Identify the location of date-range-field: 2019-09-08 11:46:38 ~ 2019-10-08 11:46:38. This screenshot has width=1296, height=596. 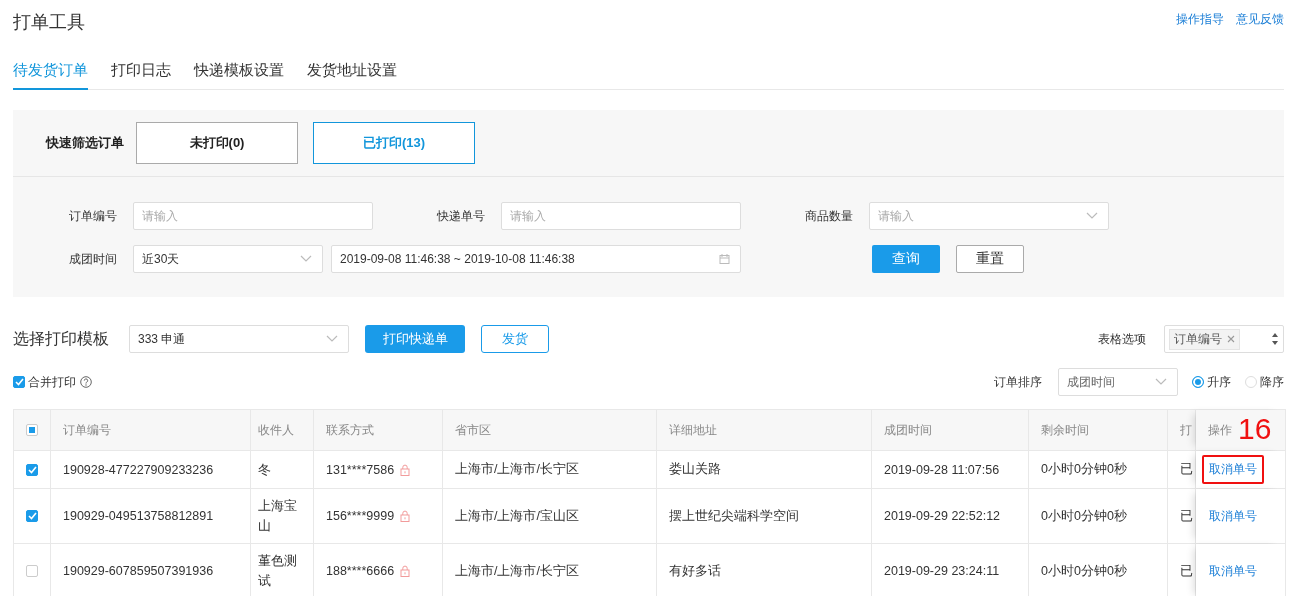
(536, 259).